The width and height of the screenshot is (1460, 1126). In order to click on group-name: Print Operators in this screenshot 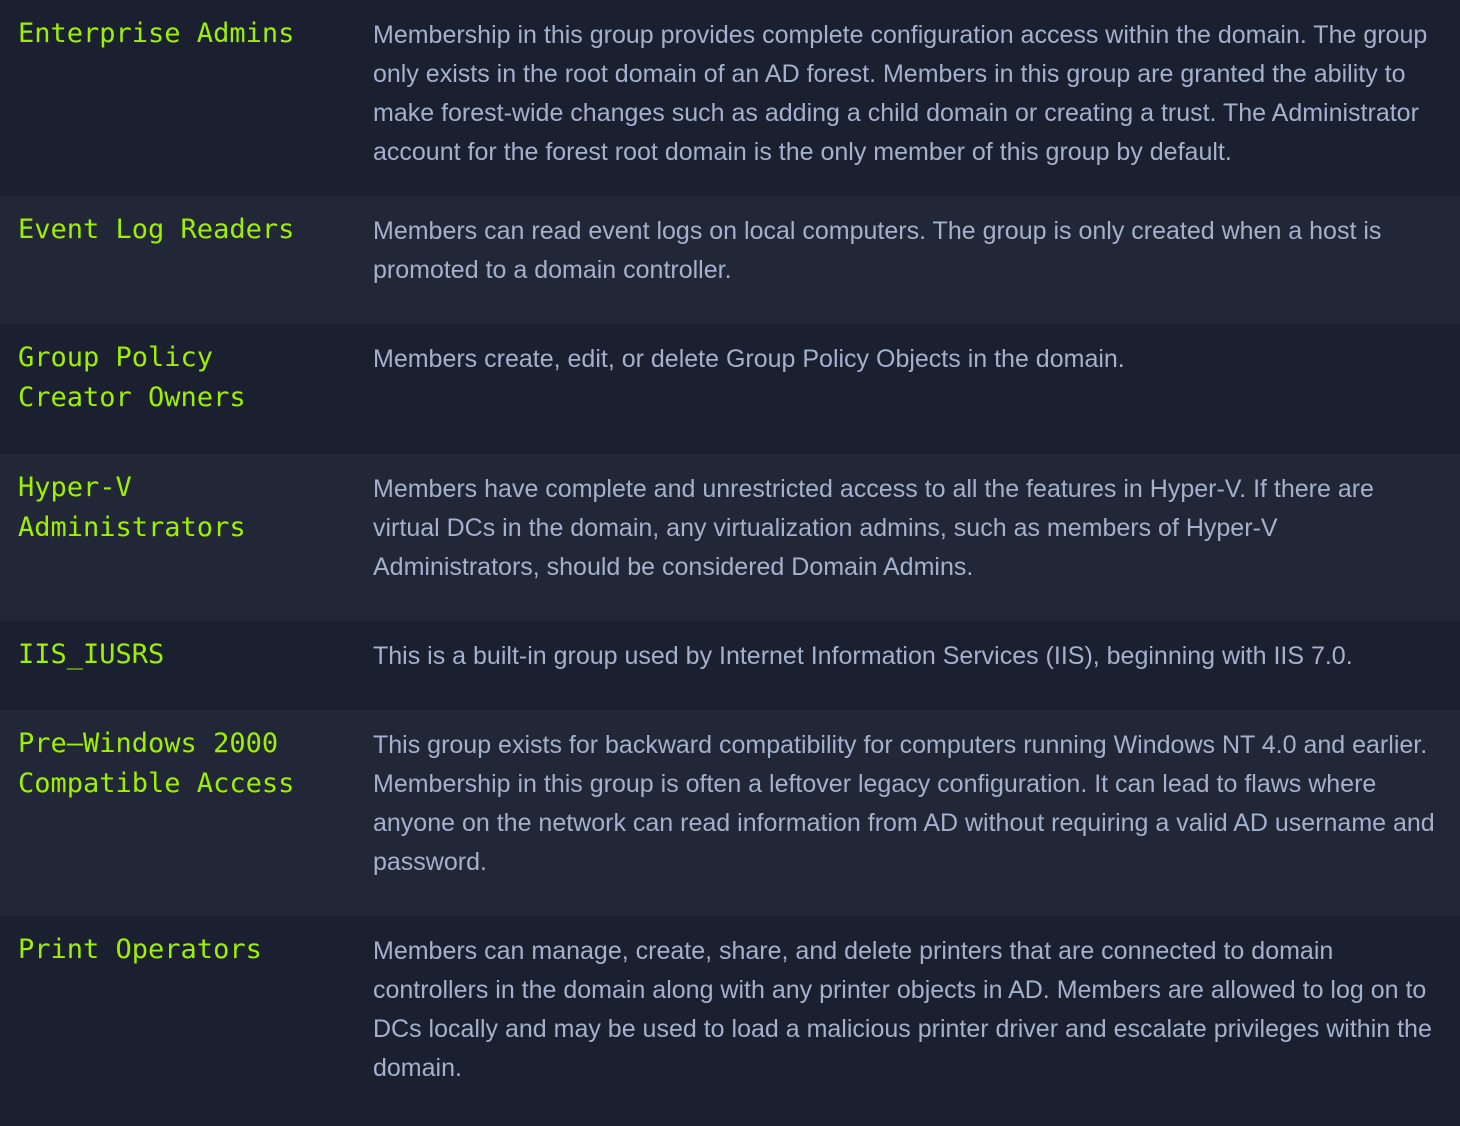, I will do `click(140, 949)`.